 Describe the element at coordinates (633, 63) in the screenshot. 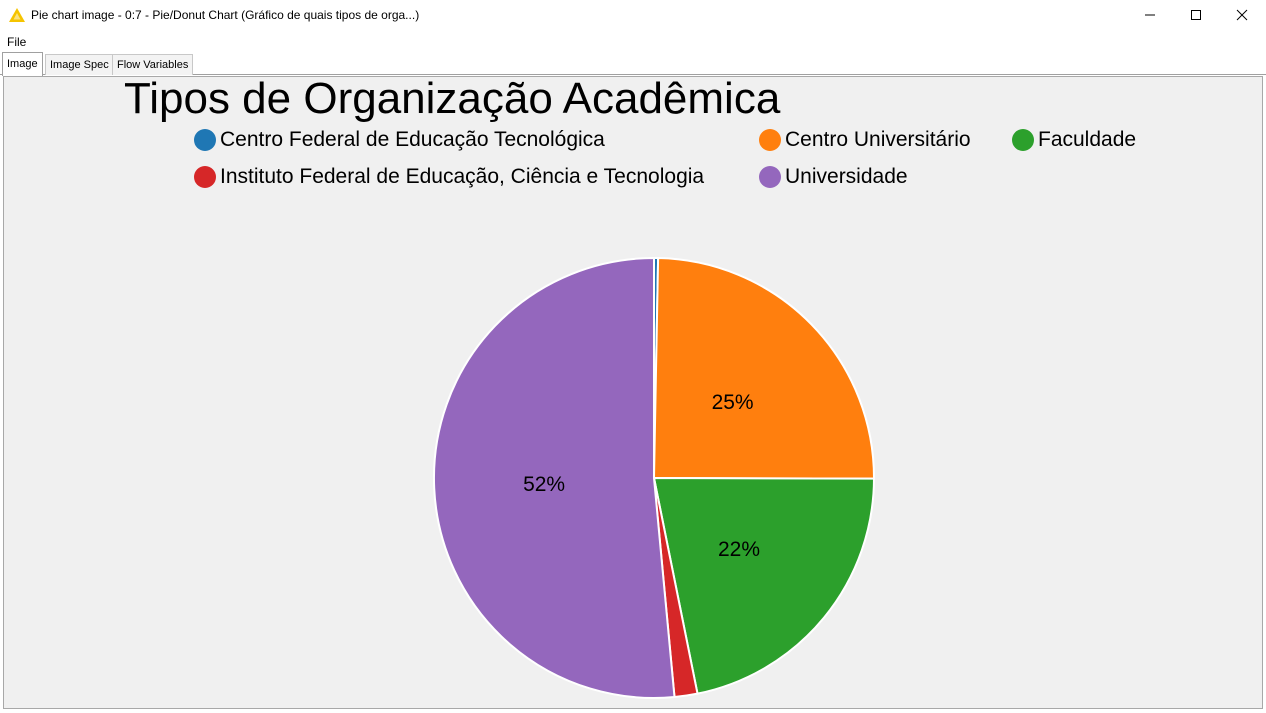

I see `tab-strip: Image Image Spec Flow Variables` at that location.